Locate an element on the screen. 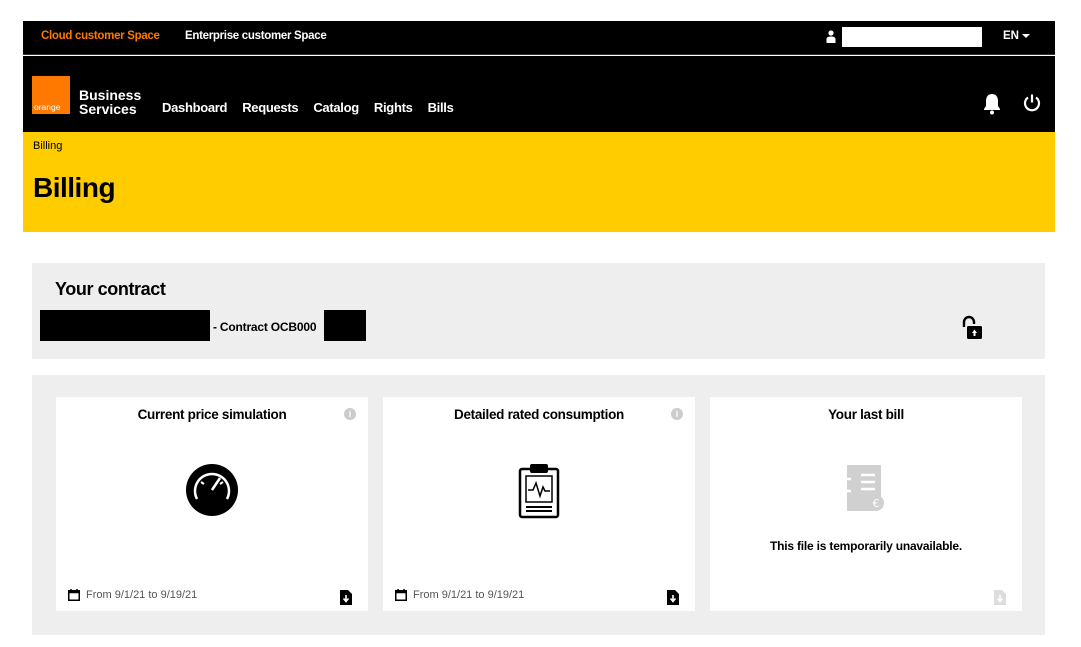  user-icon is located at coordinates (831, 36).